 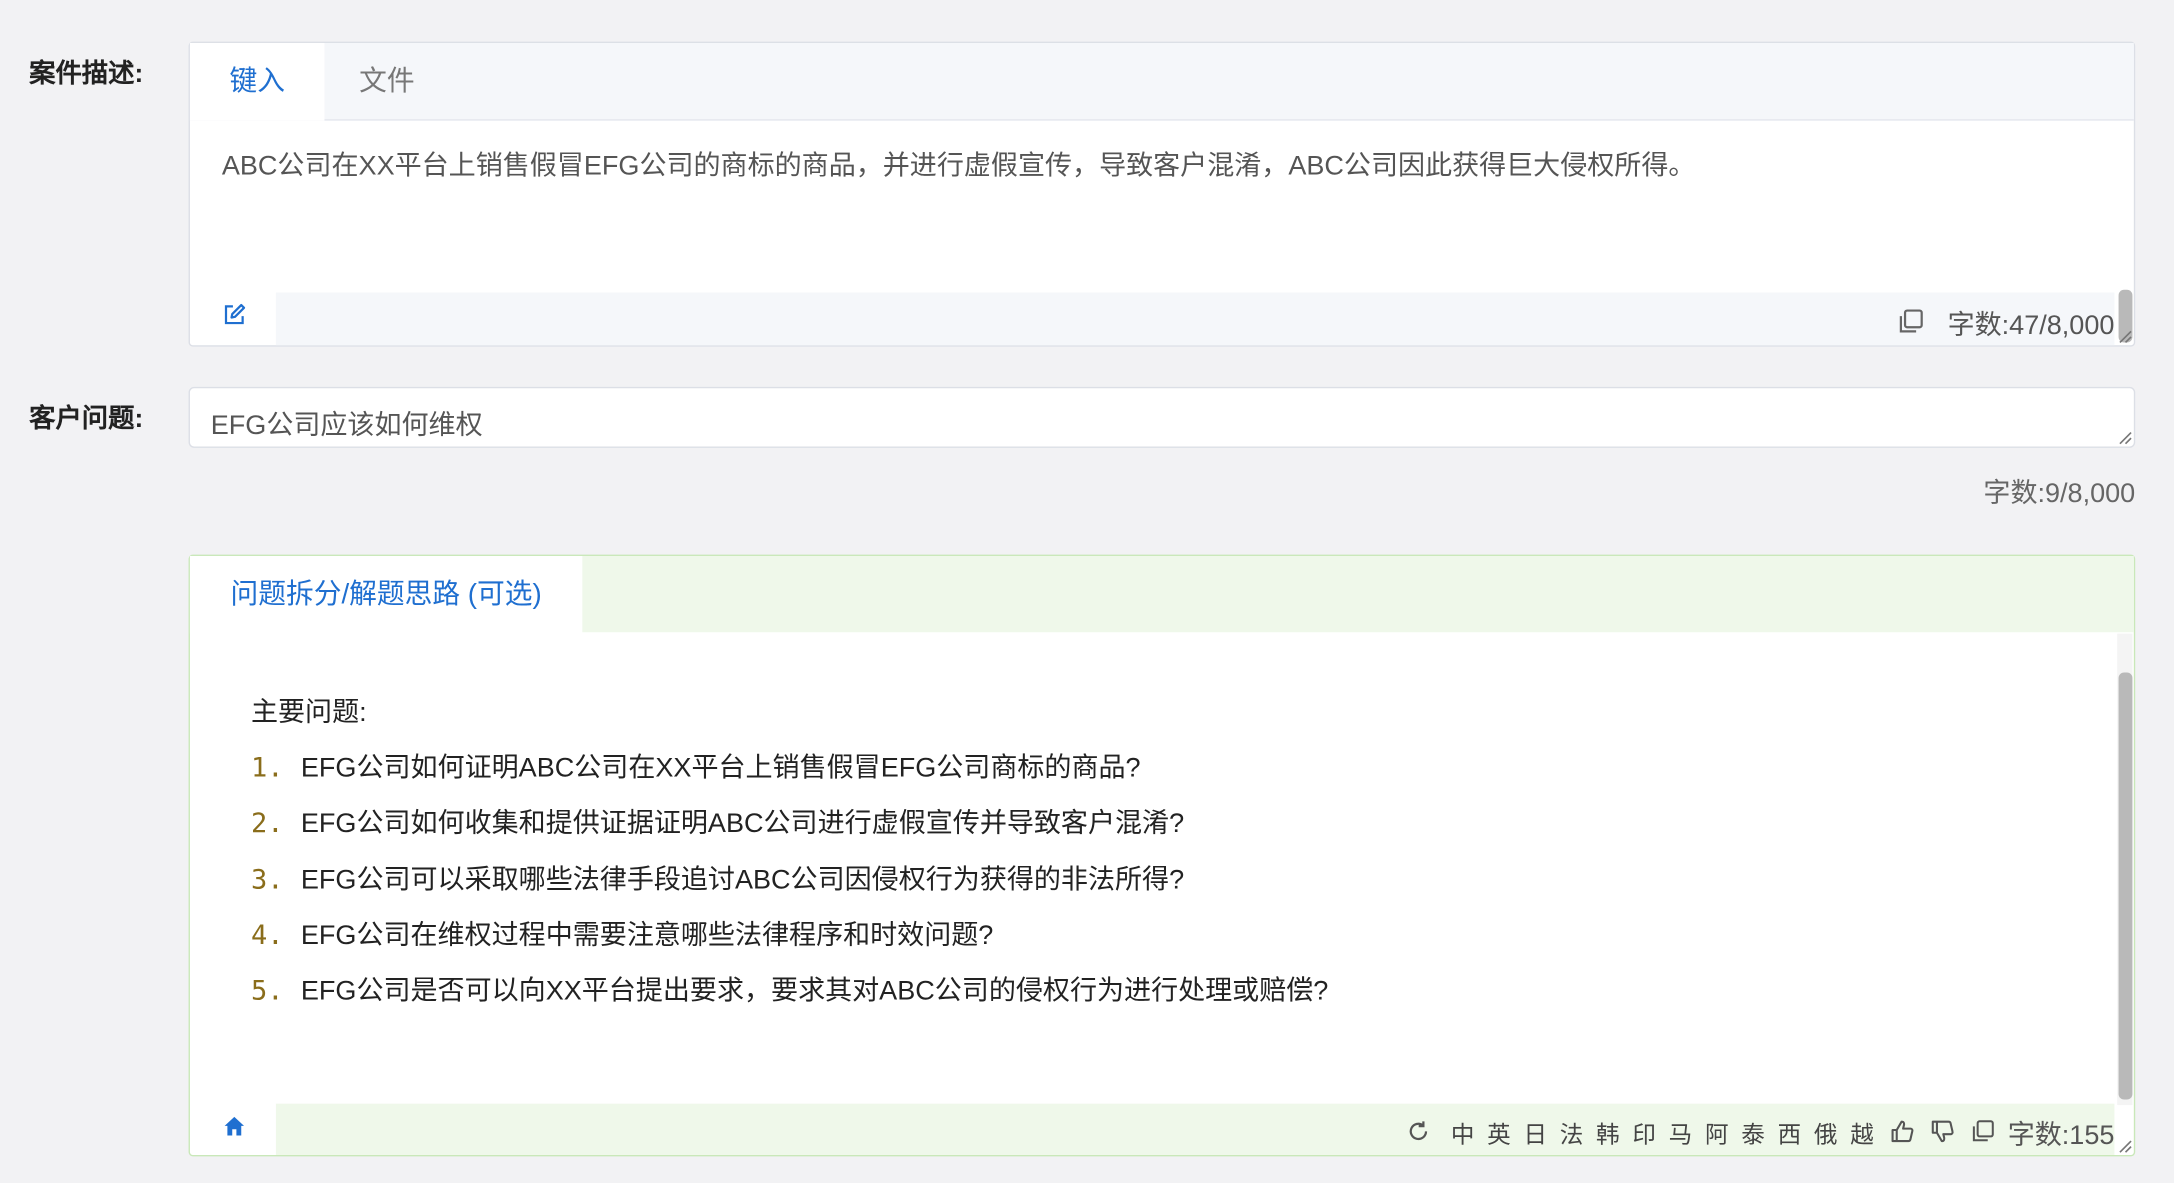 I want to click on edit-icon, so click(x=234, y=315).